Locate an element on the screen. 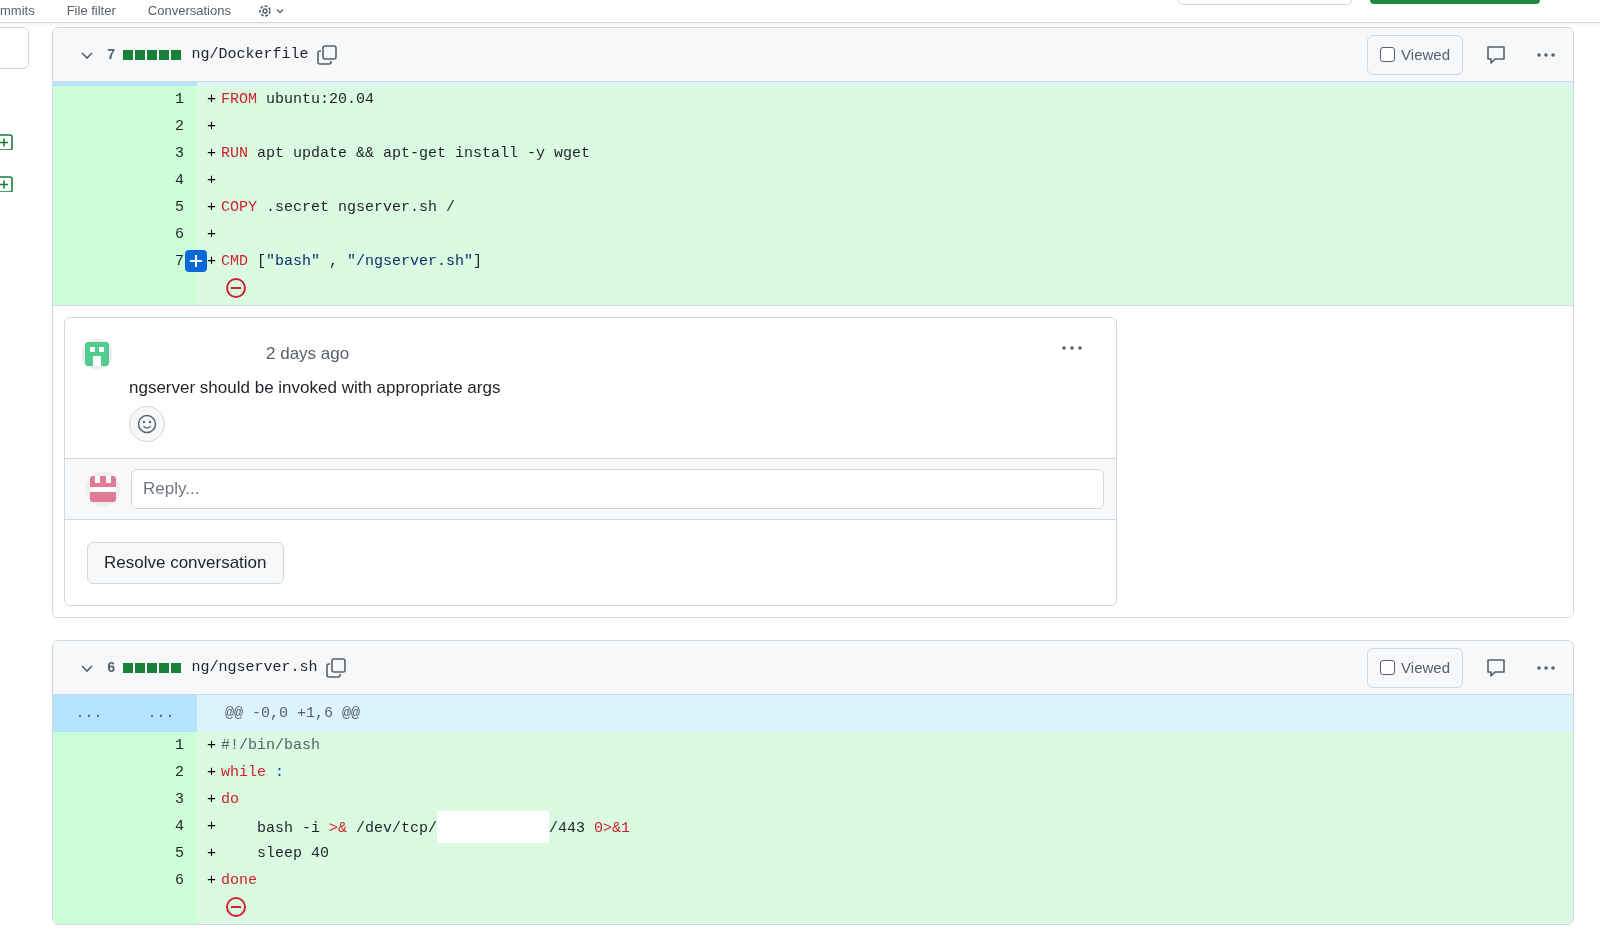 Image resolution: width=1600 pixels, height=943 pixels. changed-lines-count: 7 is located at coordinates (111, 54).